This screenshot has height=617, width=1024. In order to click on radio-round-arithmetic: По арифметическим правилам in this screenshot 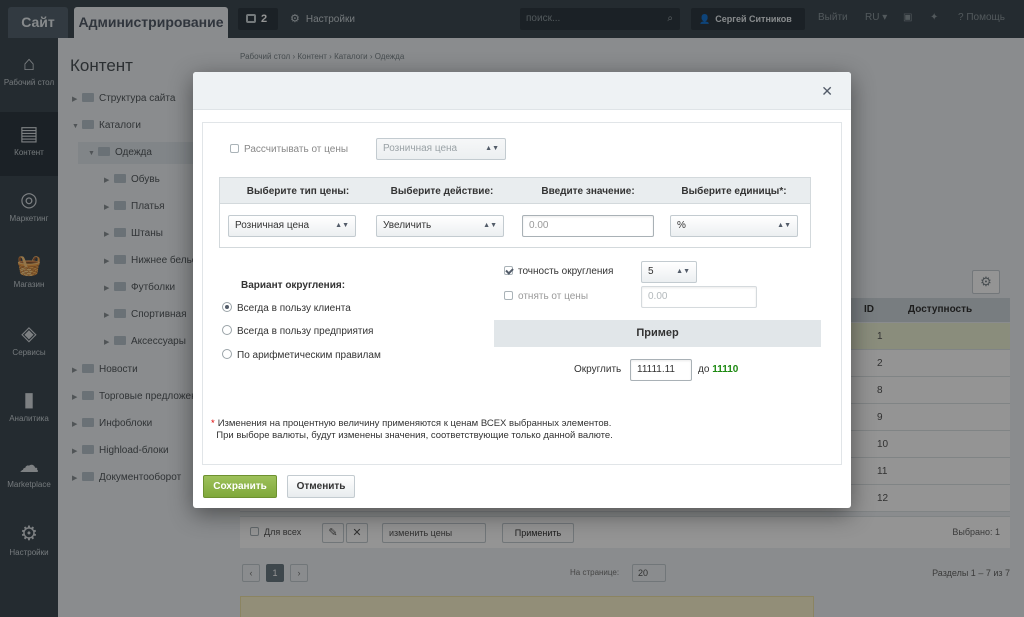, I will do `click(301, 355)`.